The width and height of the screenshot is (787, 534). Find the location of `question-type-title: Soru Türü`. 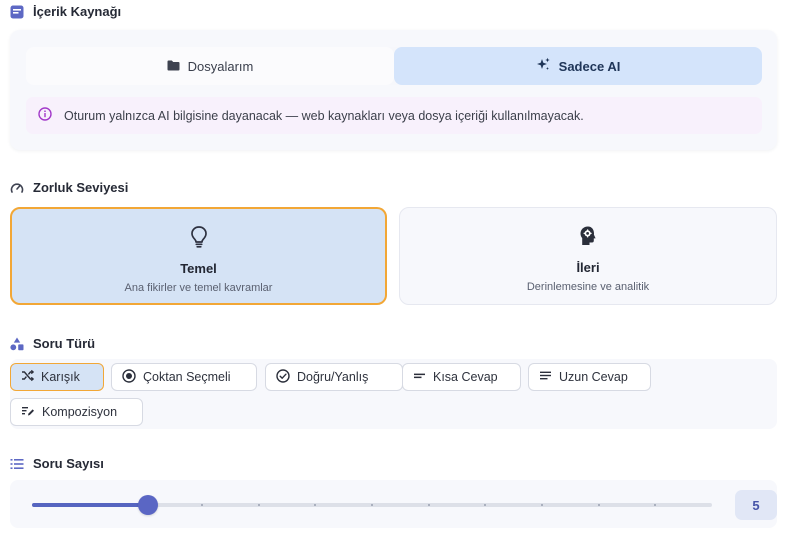

question-type-title: Soru Türü is located at coordinates (64, 343).